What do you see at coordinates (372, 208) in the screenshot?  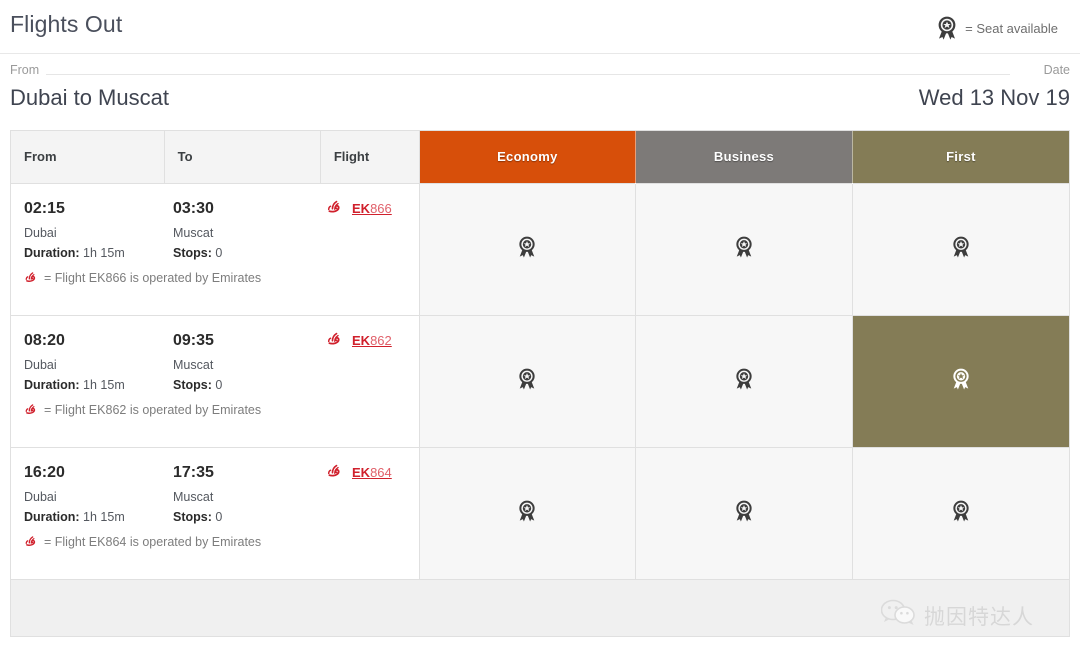 I see `flight-code-link: EK866` at bounding box center [372, 208].